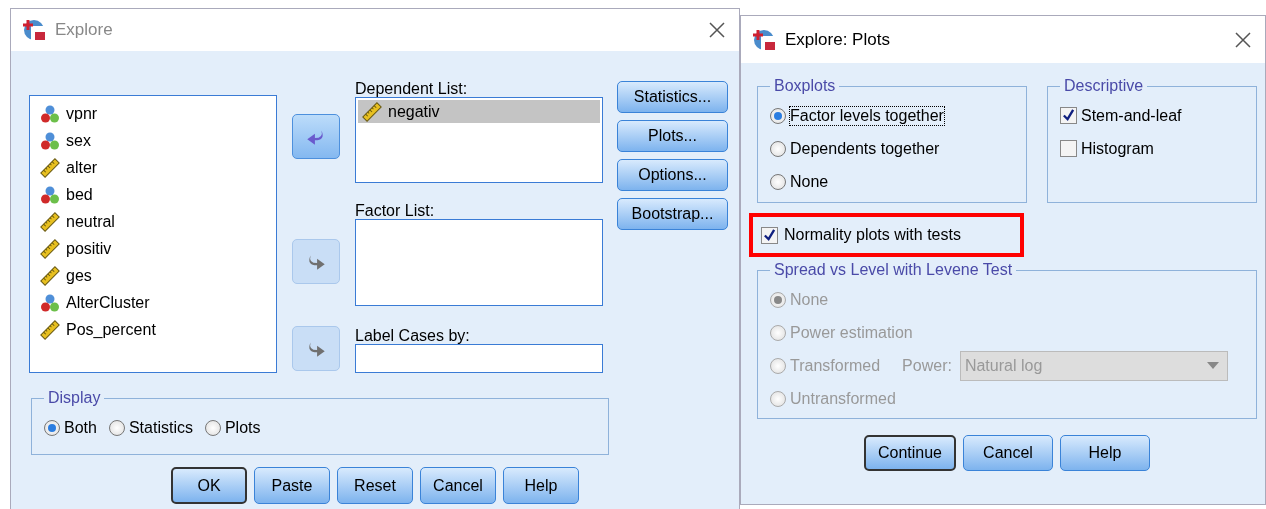 This screenshot has width=1266, height=509. Describe the element at coordinates (395, 211) in the screenshot. I see `list-label: Factor List:` at that location.